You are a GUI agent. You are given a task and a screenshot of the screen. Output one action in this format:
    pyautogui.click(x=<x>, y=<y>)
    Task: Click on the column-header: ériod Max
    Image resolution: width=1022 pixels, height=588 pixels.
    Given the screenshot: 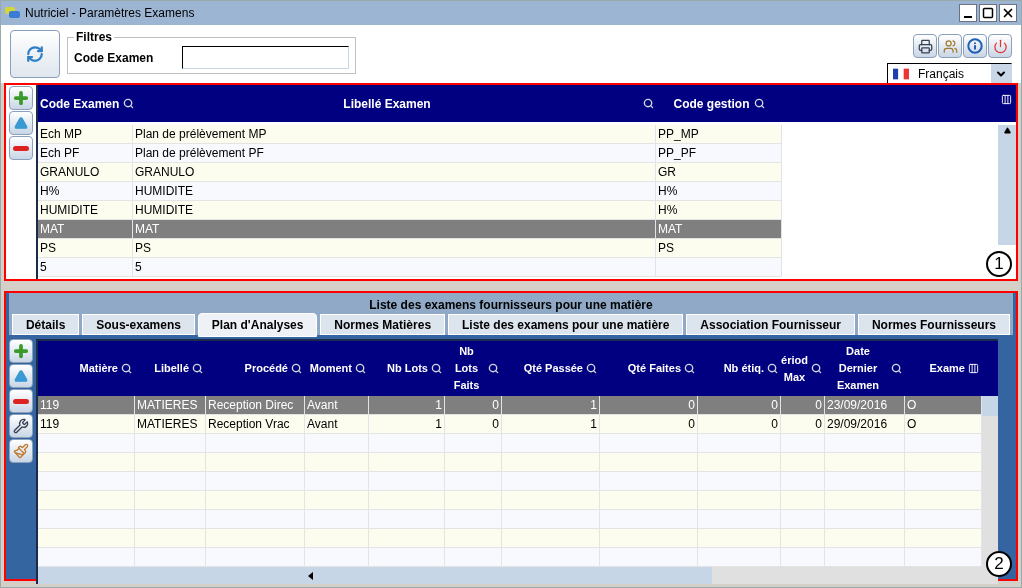 What is the action you would take?
    pyautogui.click(x=794, y=368)
    